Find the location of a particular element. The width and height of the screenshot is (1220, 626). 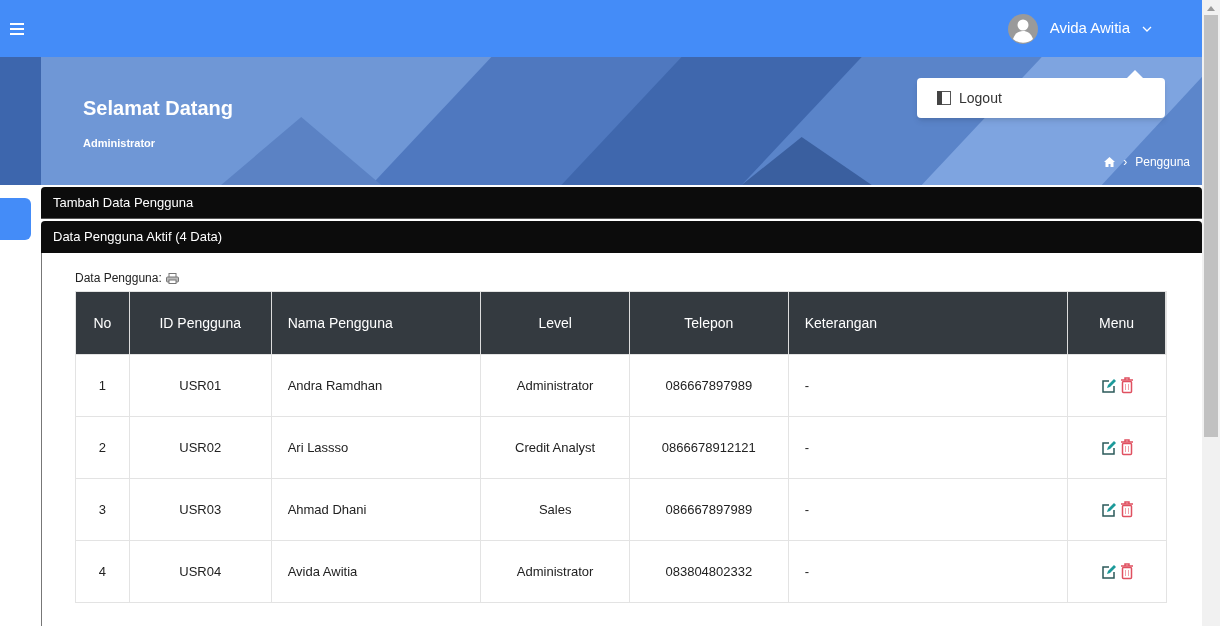

home-icon is located at coordinates (1110, 162).